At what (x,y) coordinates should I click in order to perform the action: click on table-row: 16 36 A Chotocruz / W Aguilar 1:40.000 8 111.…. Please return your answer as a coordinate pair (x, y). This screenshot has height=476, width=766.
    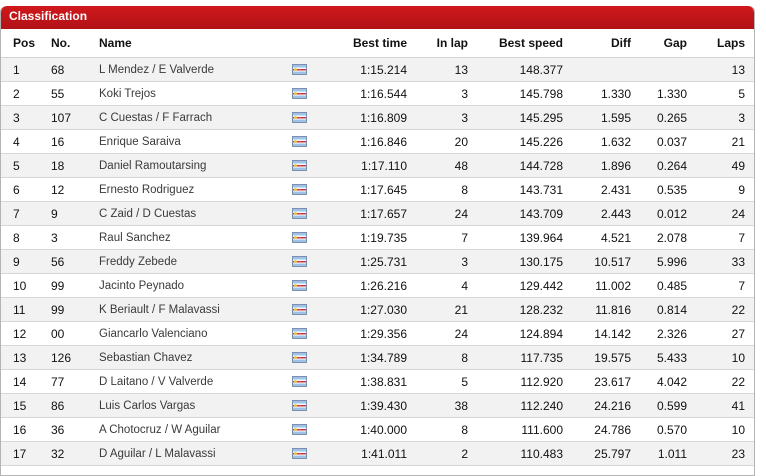
    Looking at the image, I should click on (377, 429).